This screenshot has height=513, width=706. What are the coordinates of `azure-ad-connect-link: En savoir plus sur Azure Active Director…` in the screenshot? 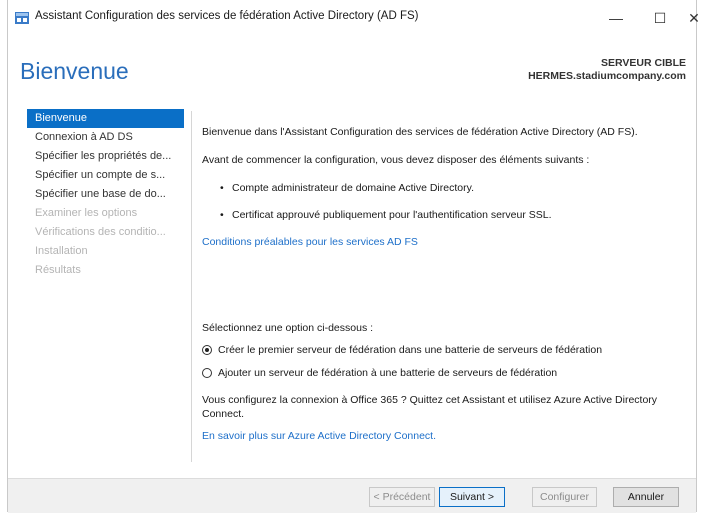 It's located at (319, 436).